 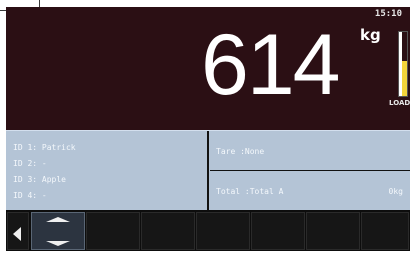 What do you see at coordinates (270, 65) in the screenshot?
I see `weight-value: 614` at bounding box center [270, 65].